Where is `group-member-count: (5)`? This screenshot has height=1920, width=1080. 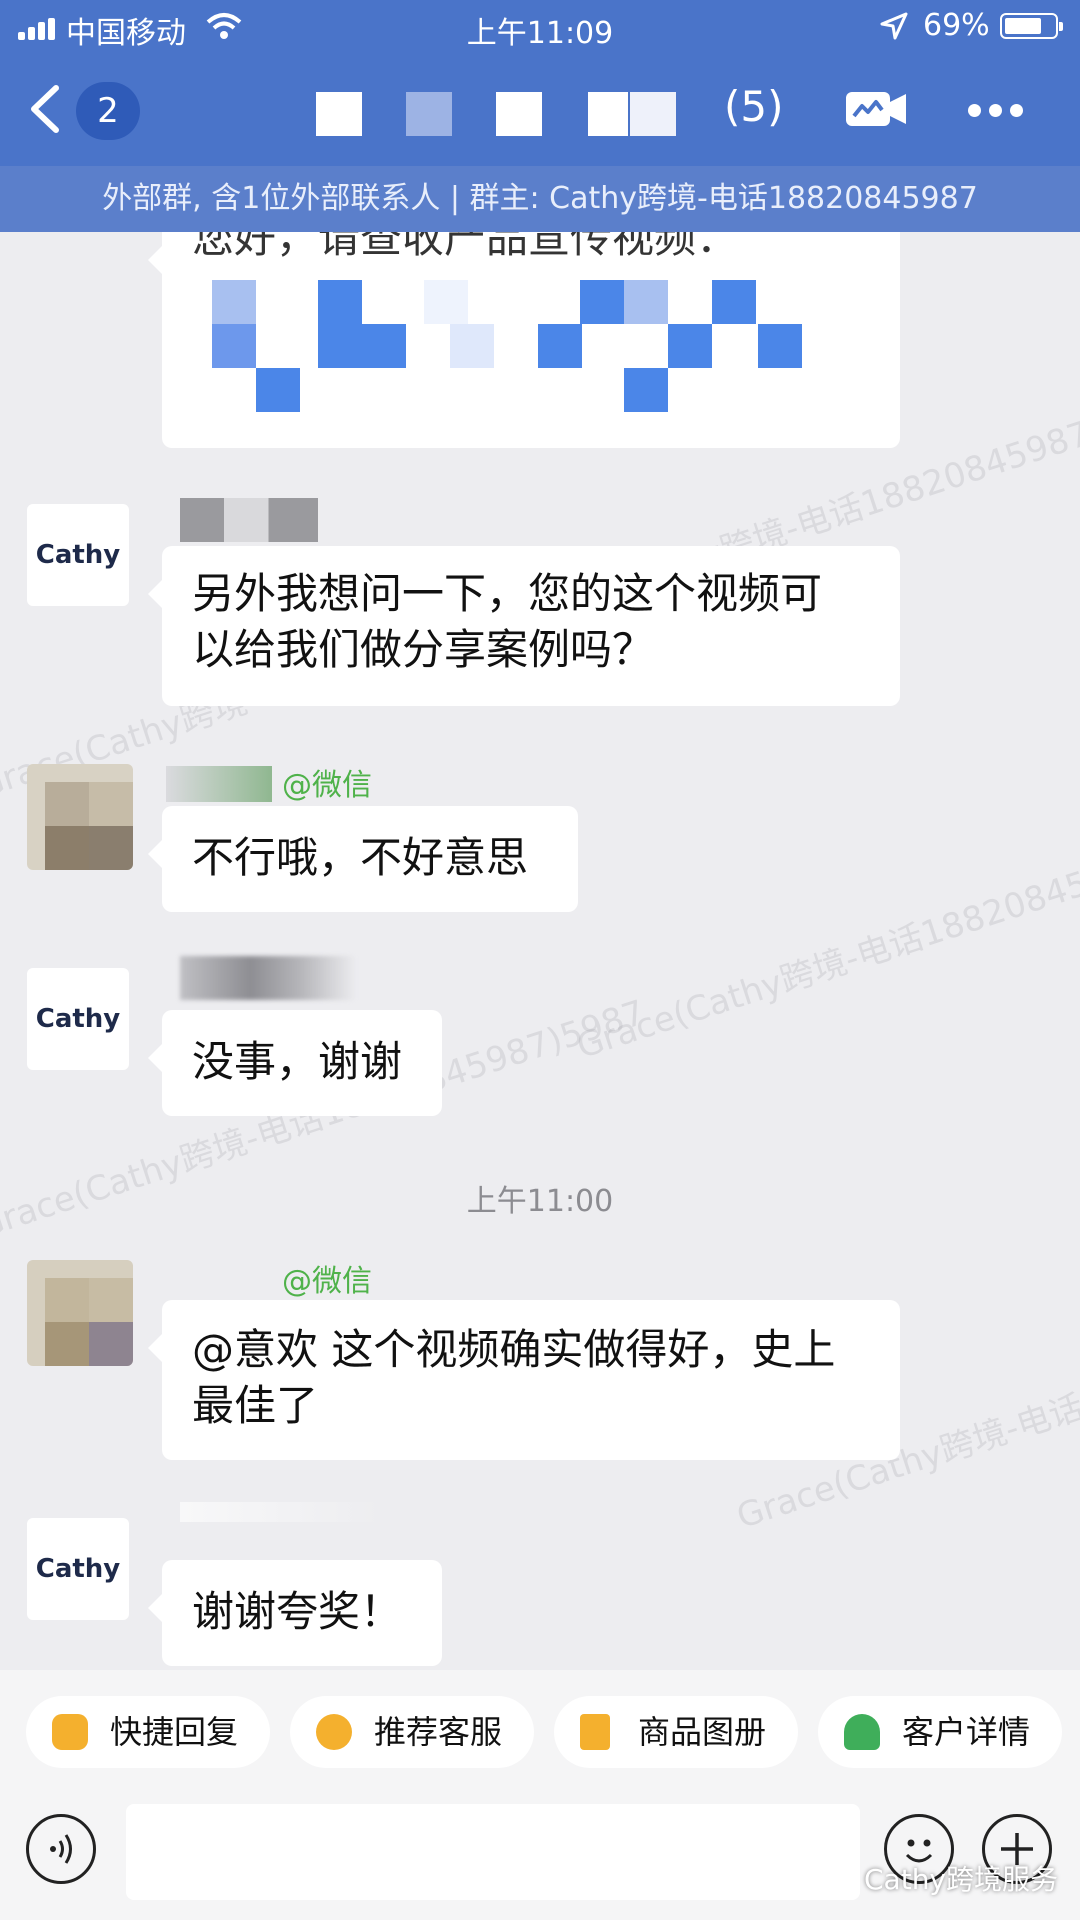 group-member-count: (5) is located at coordinates (754, 106).